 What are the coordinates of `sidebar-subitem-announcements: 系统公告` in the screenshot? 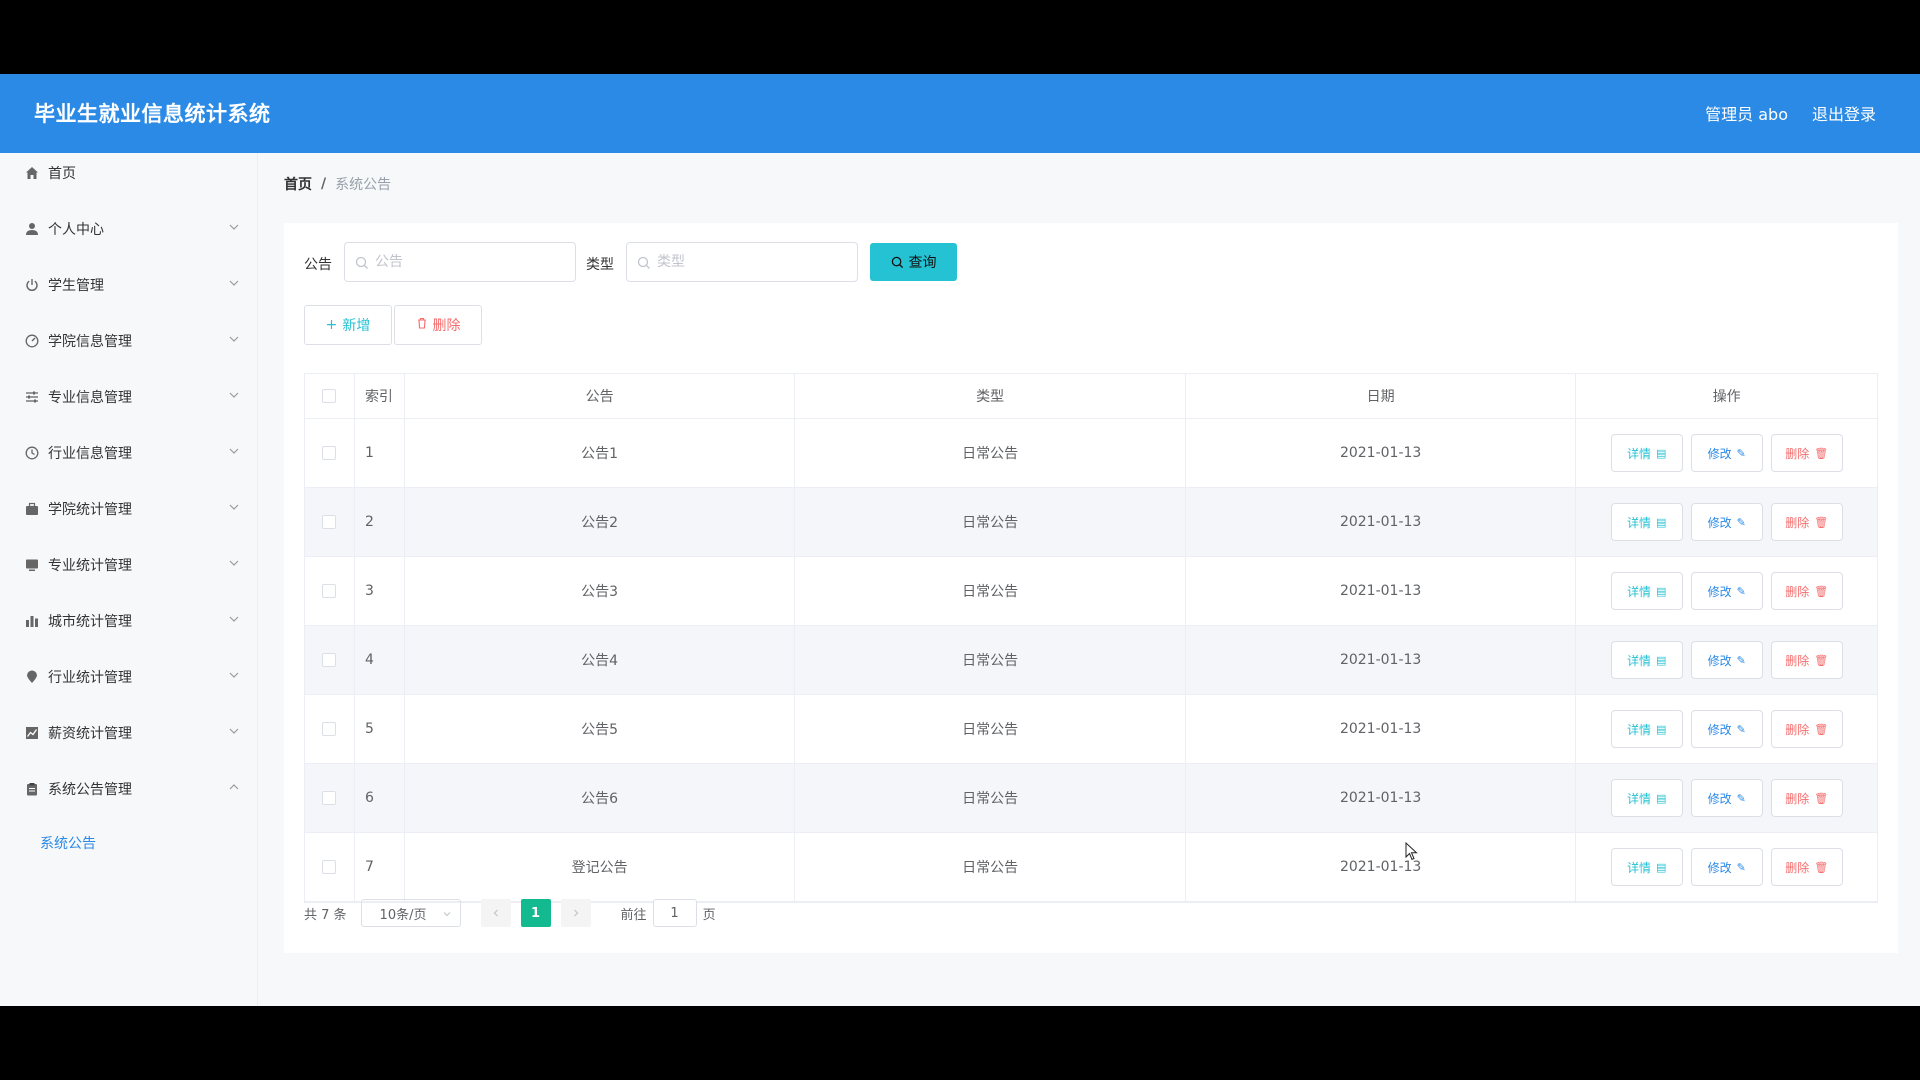 It's located at (140, 843).